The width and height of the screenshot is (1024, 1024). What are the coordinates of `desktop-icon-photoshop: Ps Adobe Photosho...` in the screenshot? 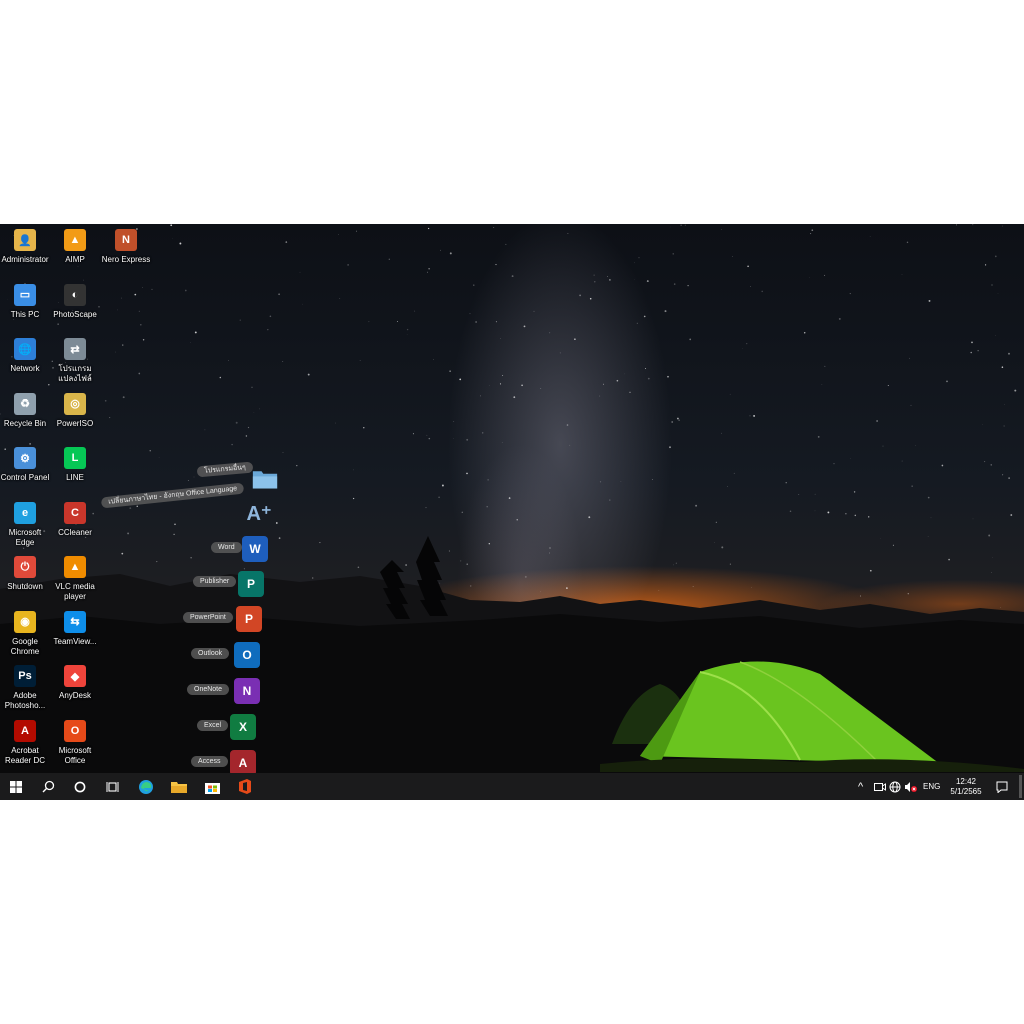 It's located at (25, 689).